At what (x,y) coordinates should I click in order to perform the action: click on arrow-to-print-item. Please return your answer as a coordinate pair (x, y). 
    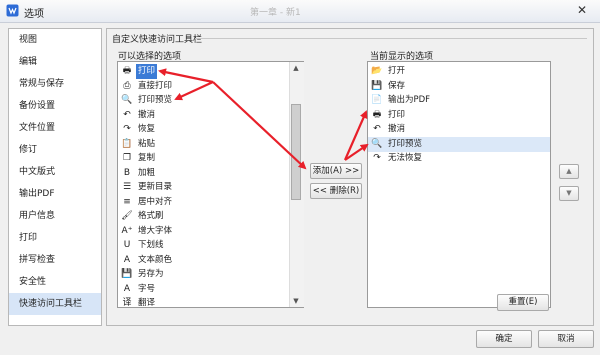
    Looking at the image, I should click on (186, 76).